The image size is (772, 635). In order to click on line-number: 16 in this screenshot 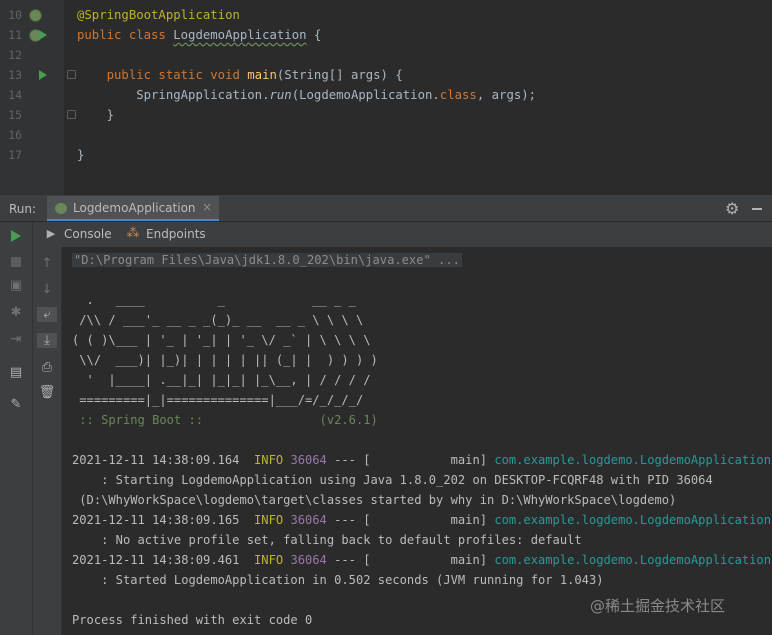, I will do `click(15, 135)`.